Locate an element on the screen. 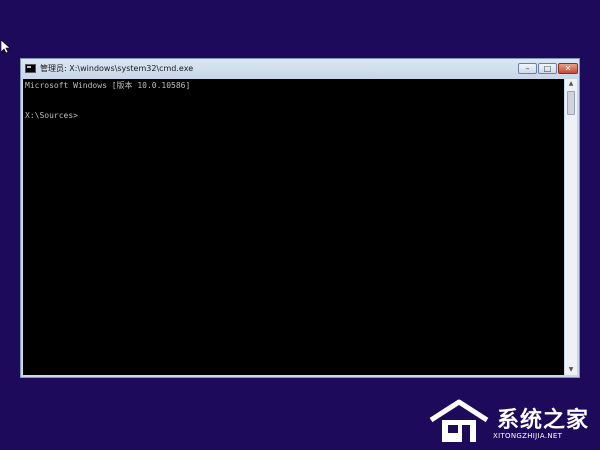 This screenshot has width=600, height=450. scroll-thumb is located at coordinates (571, 103).